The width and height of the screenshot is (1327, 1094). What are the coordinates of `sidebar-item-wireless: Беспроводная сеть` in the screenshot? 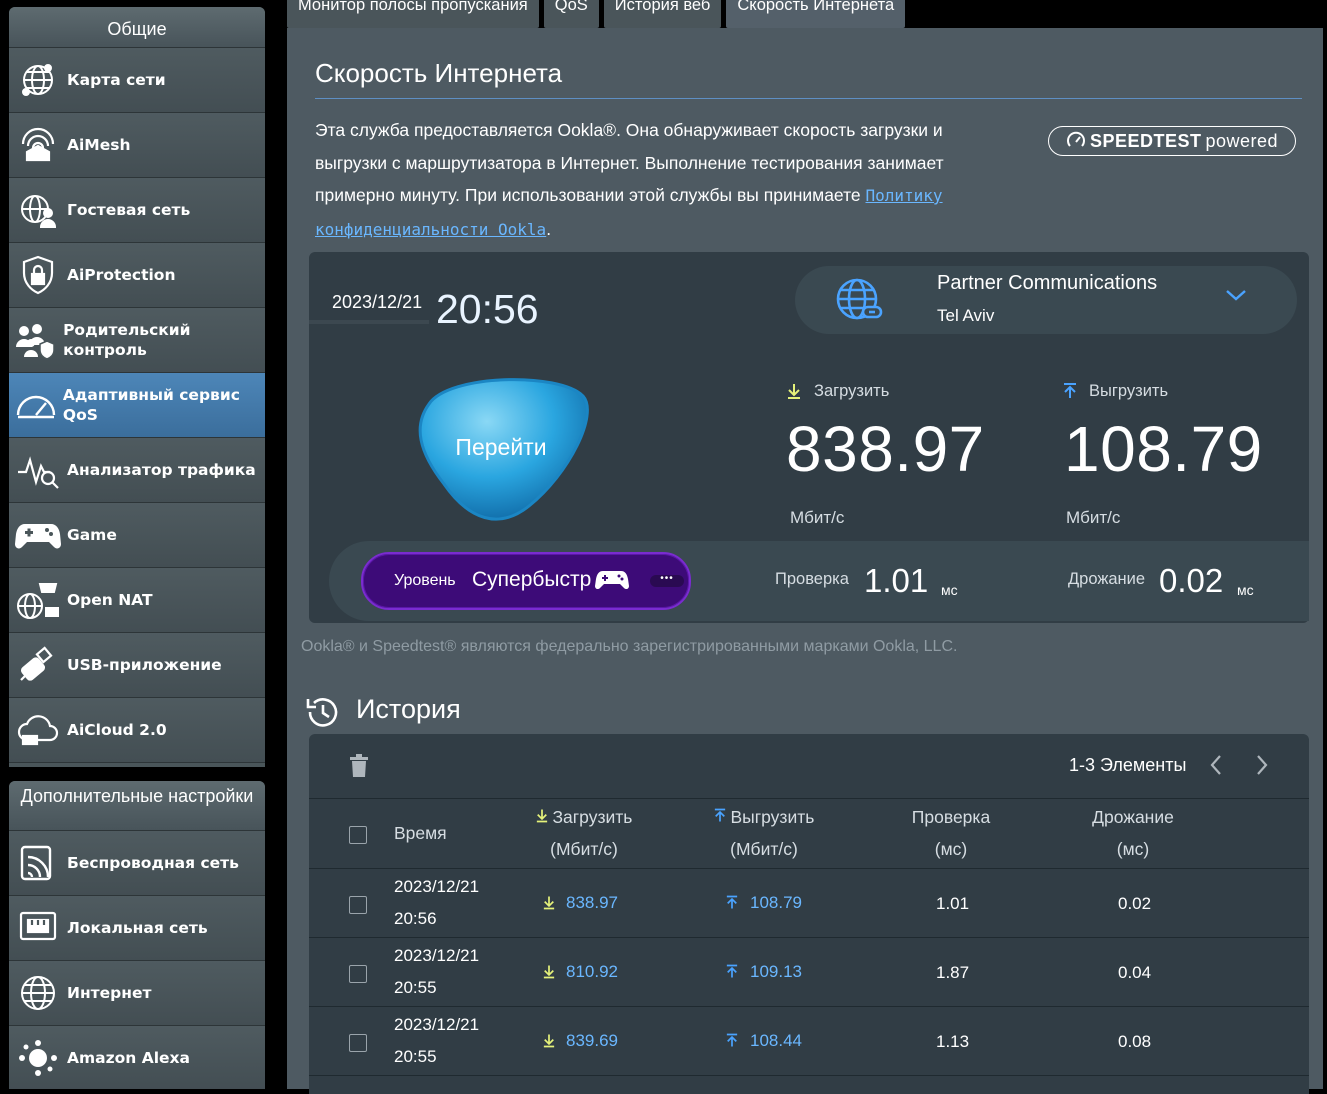 It's located at (137, 863).